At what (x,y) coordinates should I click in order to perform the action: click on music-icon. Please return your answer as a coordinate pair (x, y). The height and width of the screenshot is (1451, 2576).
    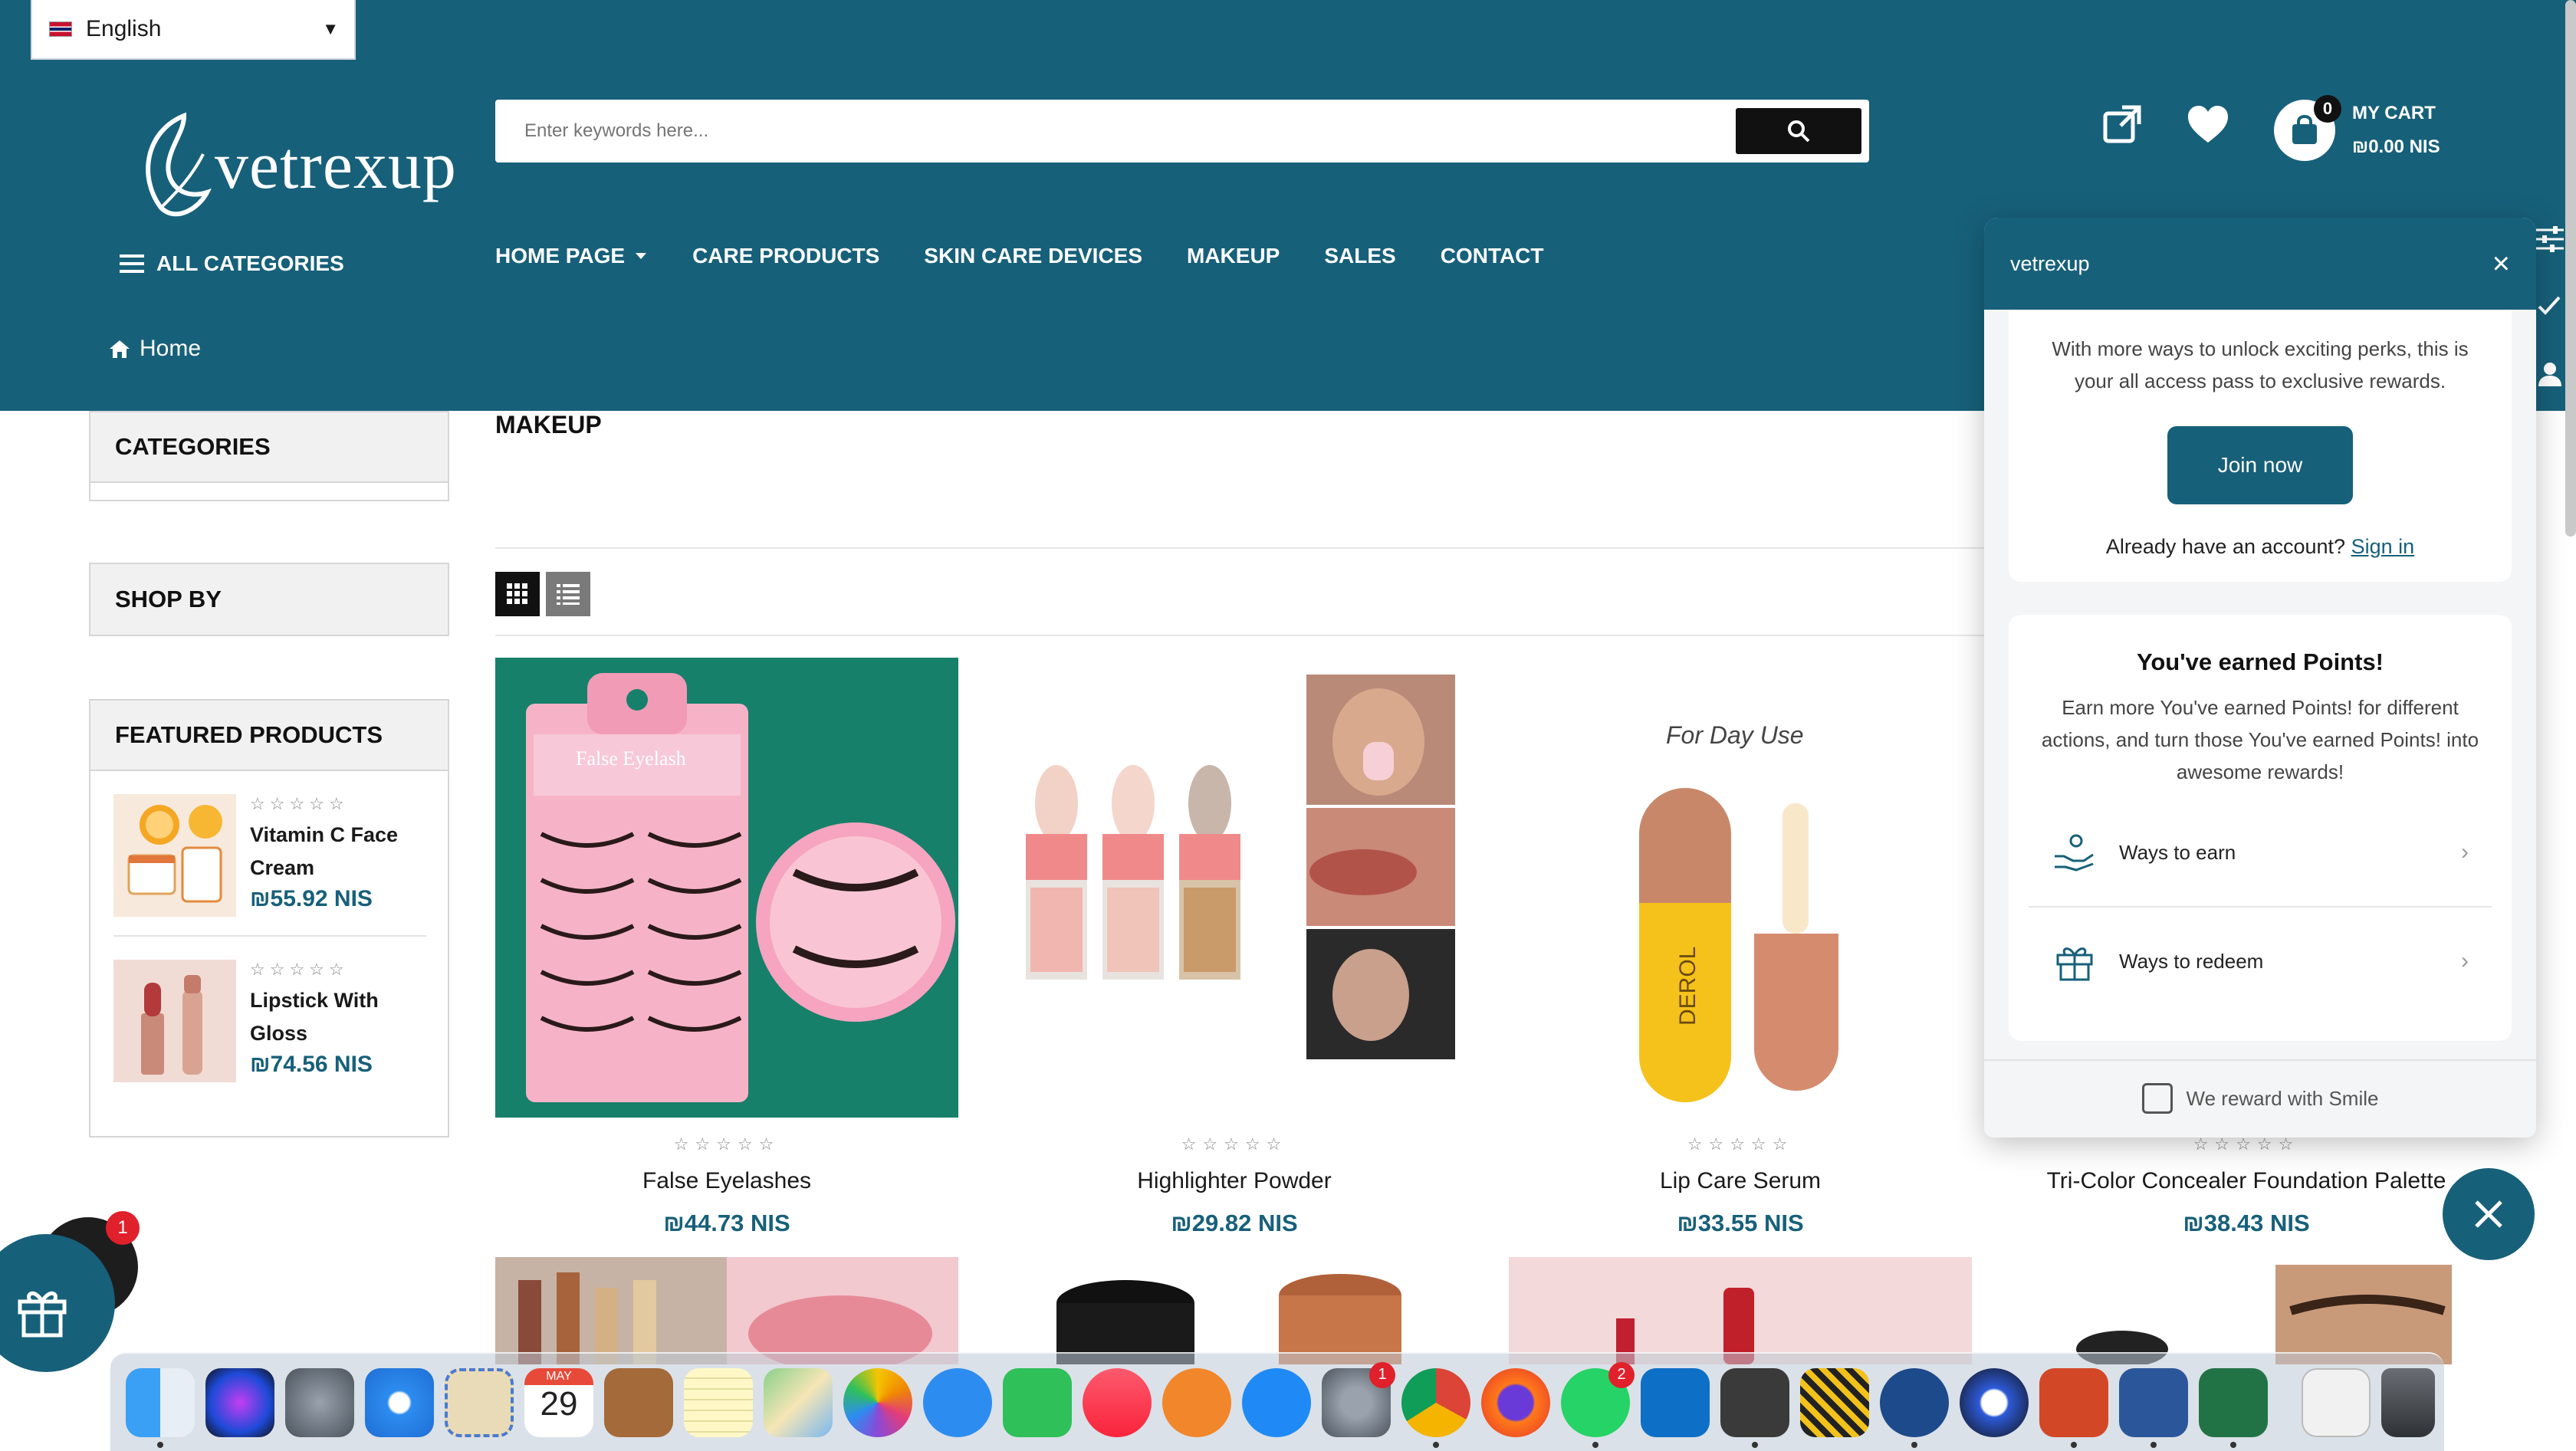
    Looking at the image, I should click on (1118, 1402).